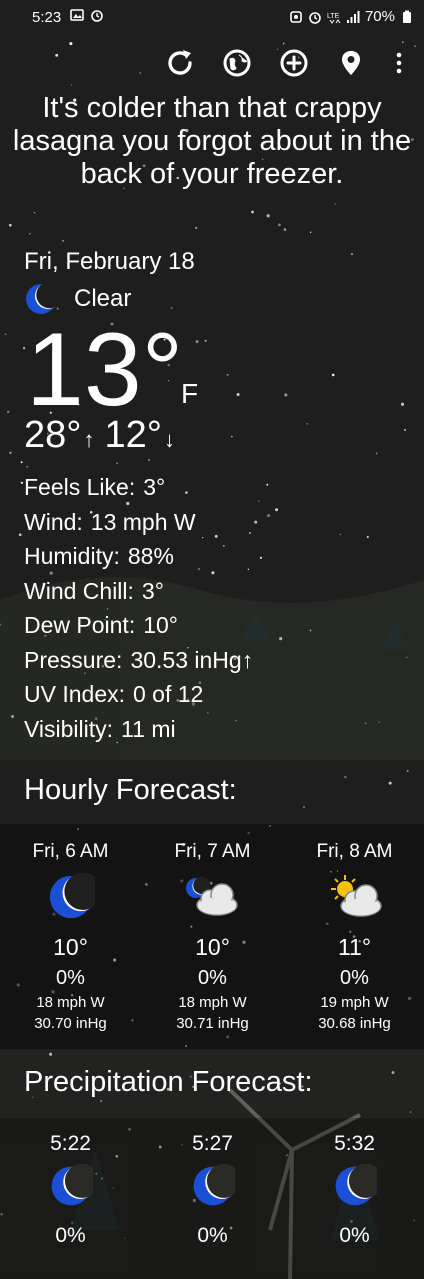 Image resolution: width=424 pixels, height=1279 pixels. I want to click on temperature-unit: F, so click(190, 393).